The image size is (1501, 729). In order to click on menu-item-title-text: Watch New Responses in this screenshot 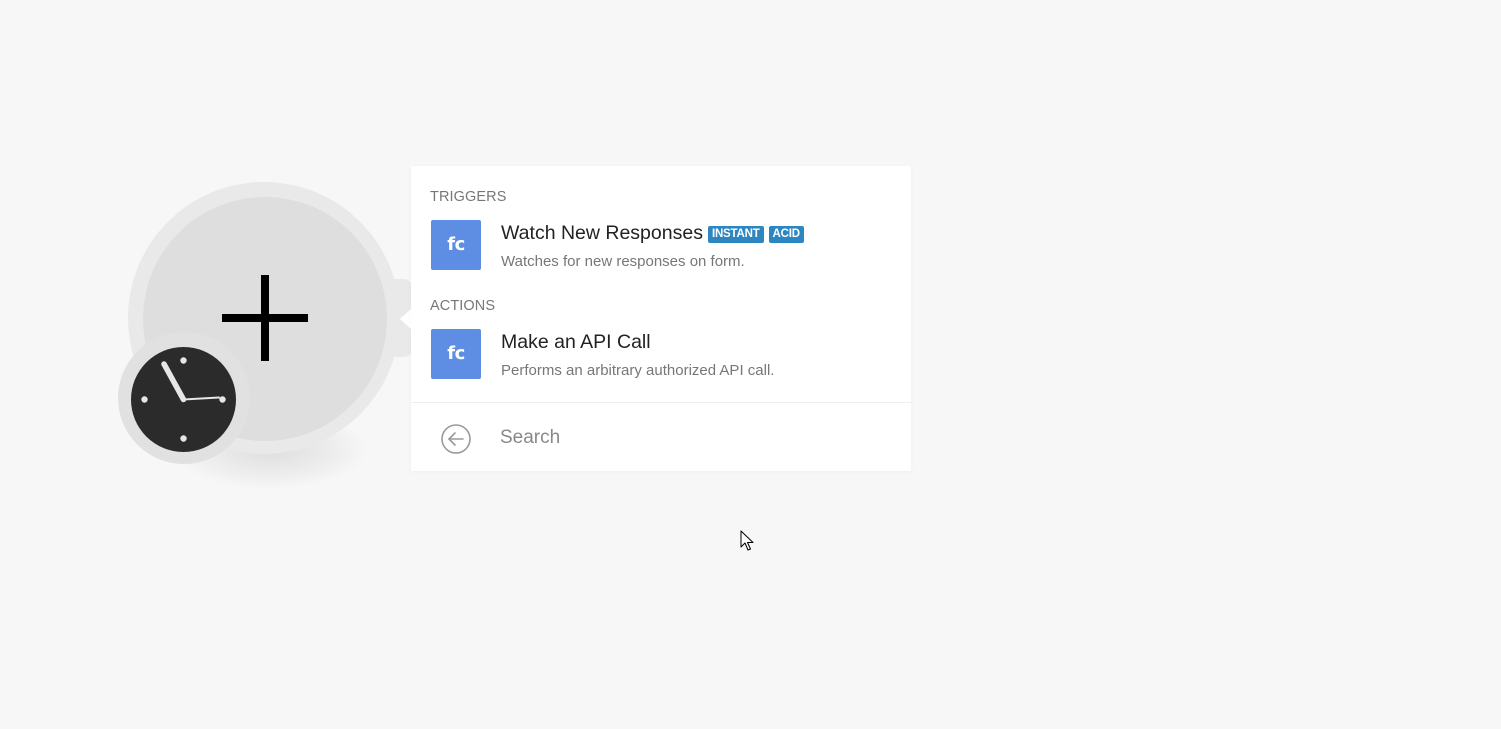, I will do `click(602, 233)`.